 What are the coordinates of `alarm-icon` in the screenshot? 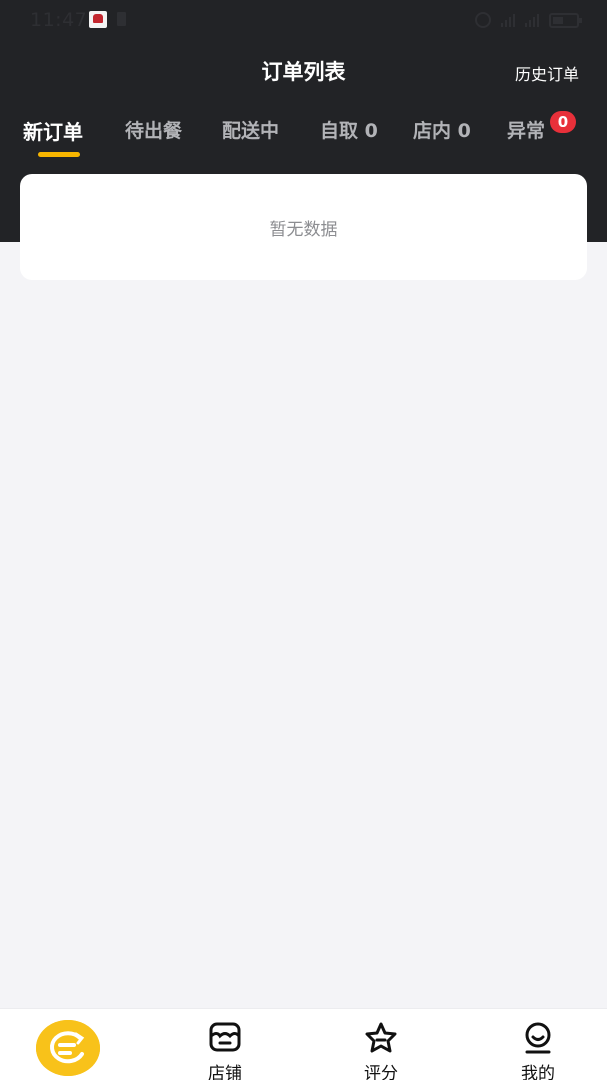 It's located at (483, 20).